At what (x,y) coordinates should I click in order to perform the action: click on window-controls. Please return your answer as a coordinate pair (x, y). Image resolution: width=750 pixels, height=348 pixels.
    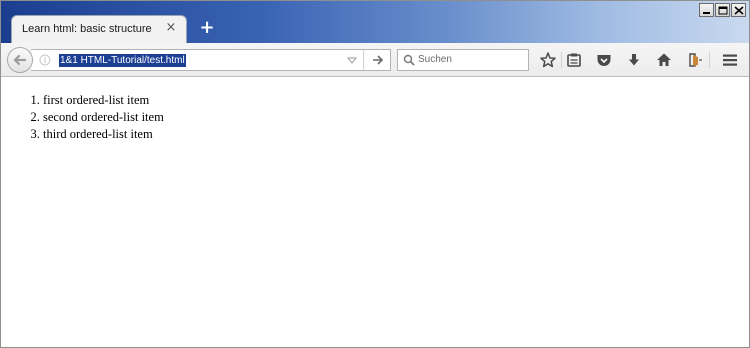
    Looking at the image, I should click on (722, 11).